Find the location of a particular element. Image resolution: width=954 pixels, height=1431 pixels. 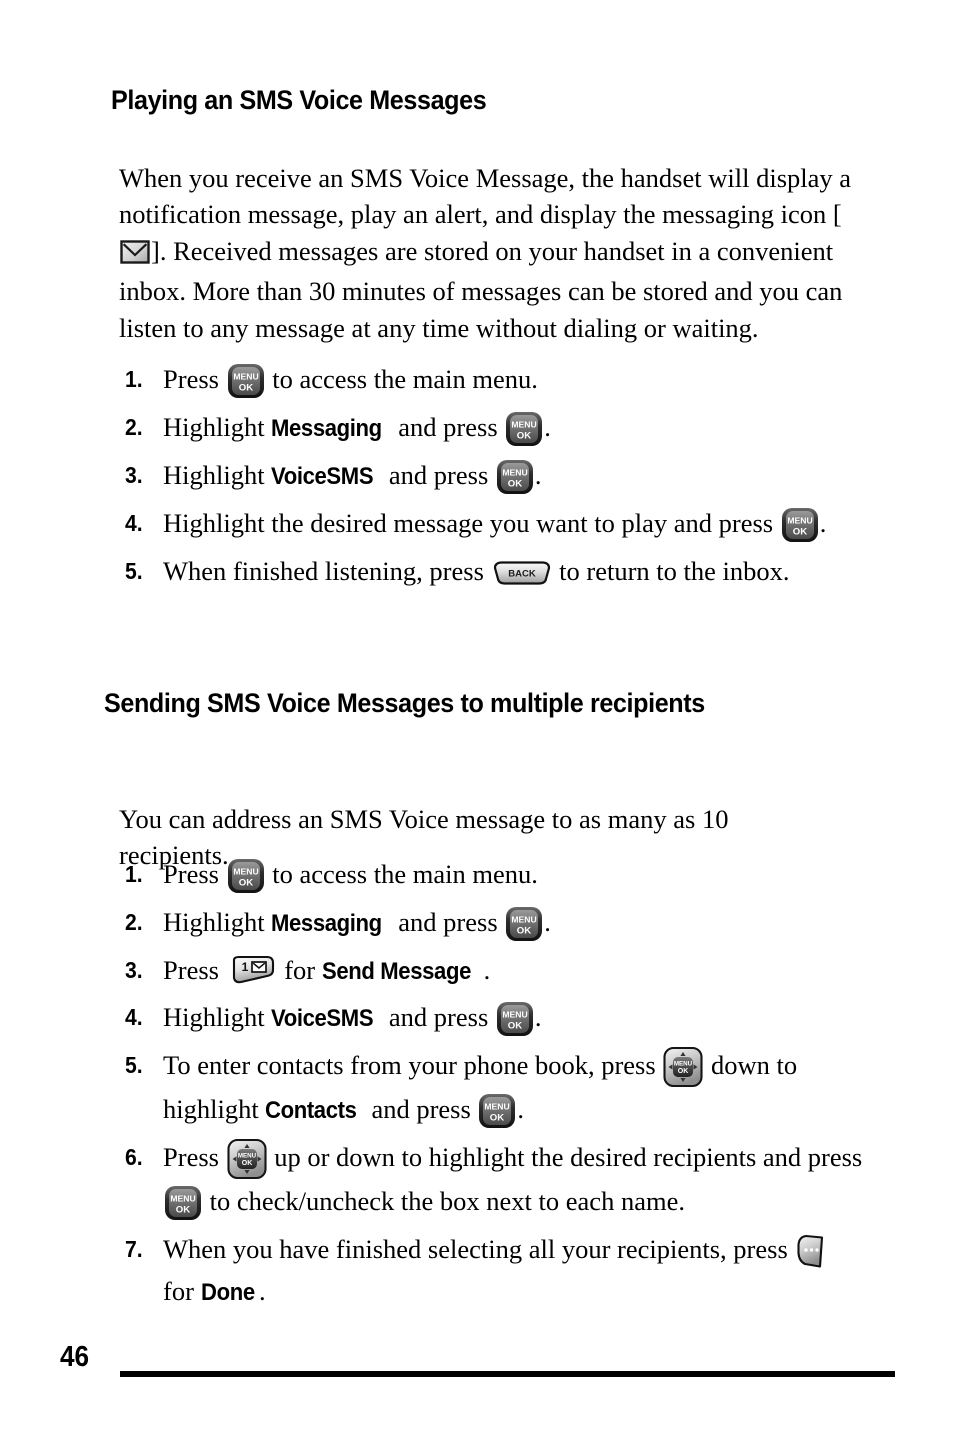

keyword-done: Done is located at coordinates (227, 1293).